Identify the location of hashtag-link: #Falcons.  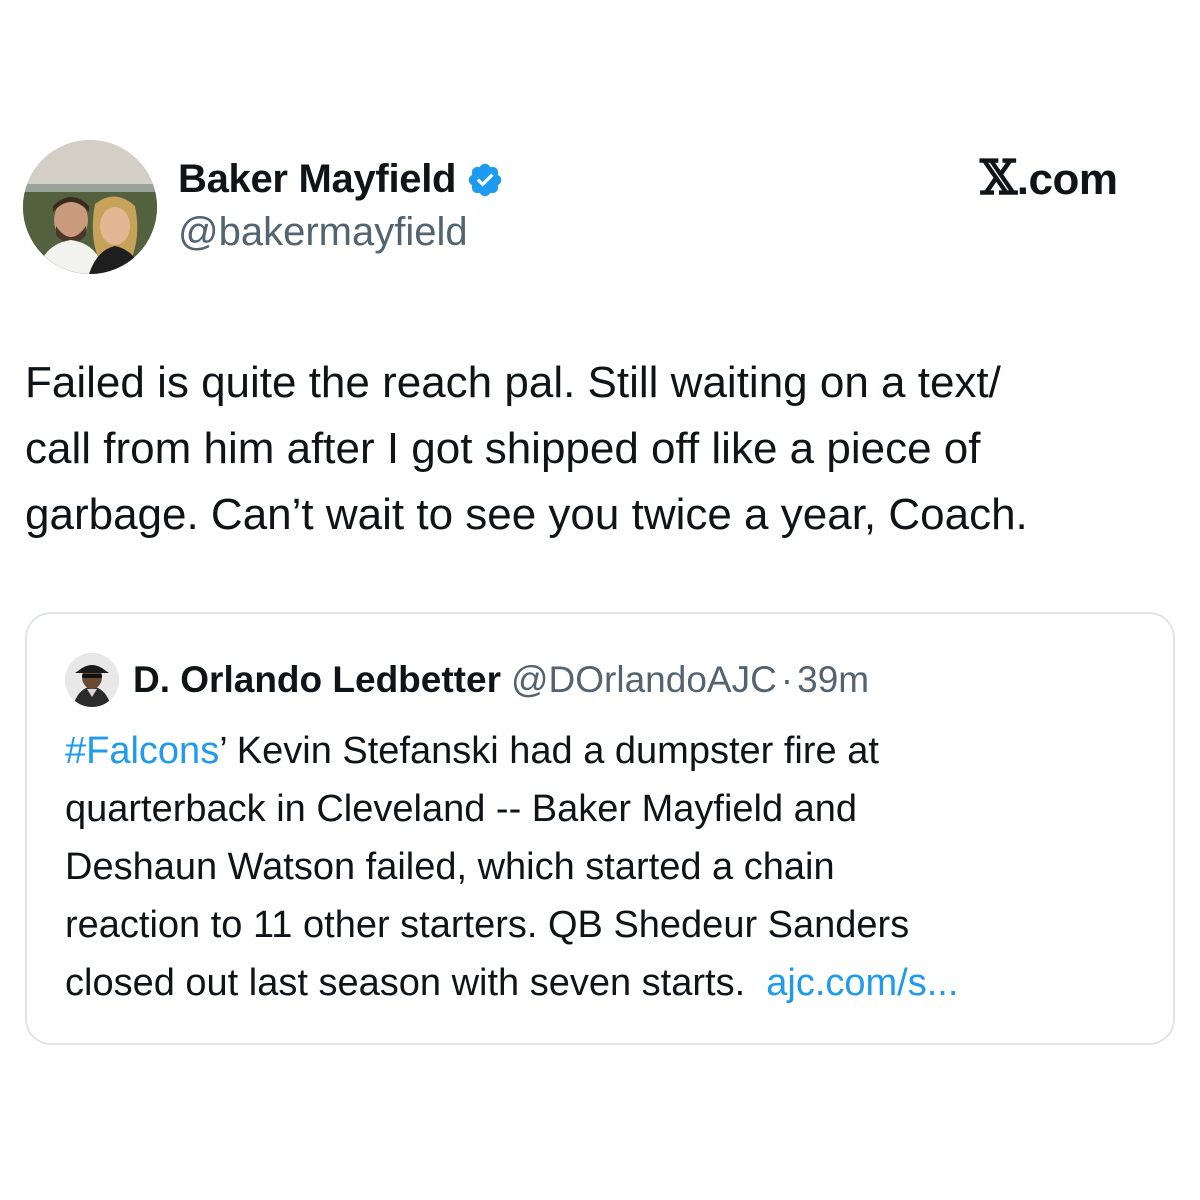
(142, 751).